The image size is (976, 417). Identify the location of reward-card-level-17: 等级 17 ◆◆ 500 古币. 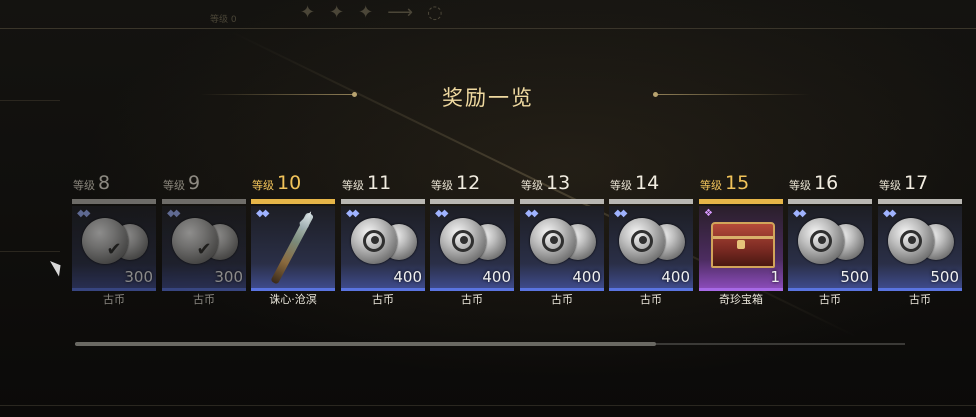
(920, 240).